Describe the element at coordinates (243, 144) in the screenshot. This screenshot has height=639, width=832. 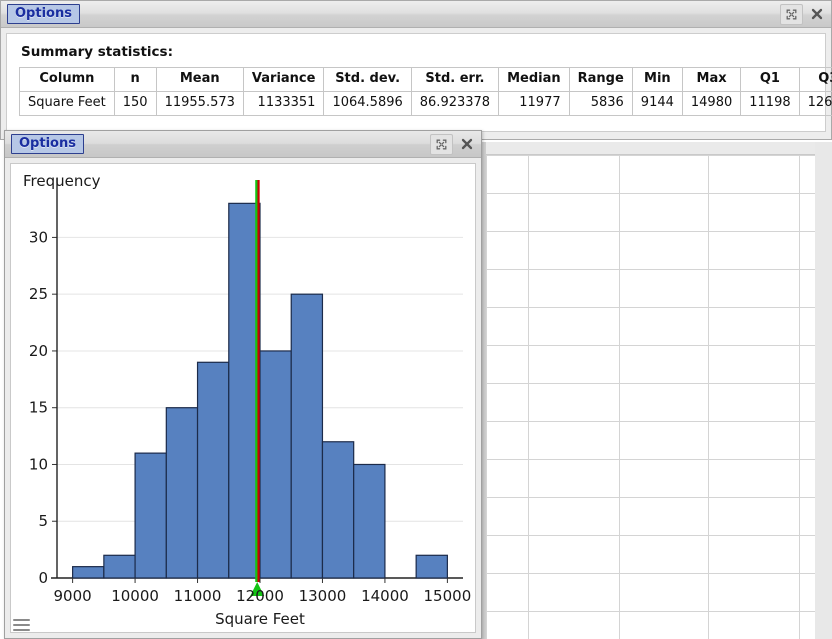
I see `histogram-window-titlebar: Options` at that location.